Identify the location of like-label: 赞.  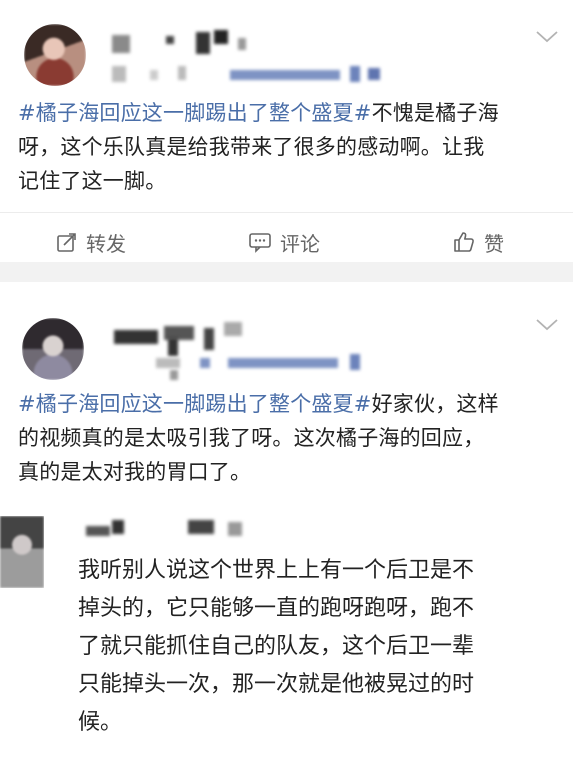
(494, 243).